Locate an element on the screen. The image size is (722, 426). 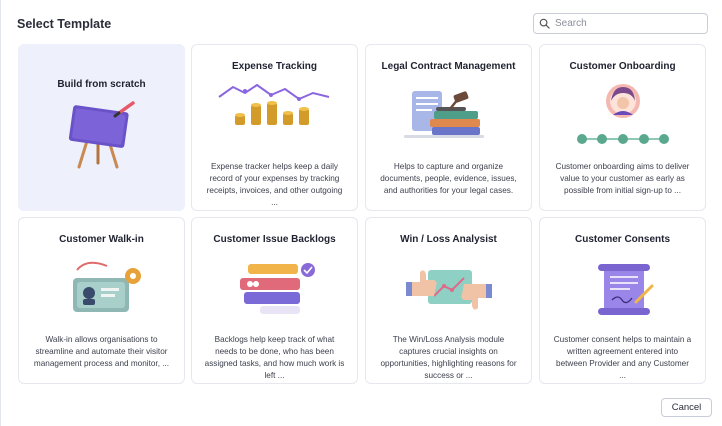
easel-paintbrush-icon is located at coordinates (101, 151).